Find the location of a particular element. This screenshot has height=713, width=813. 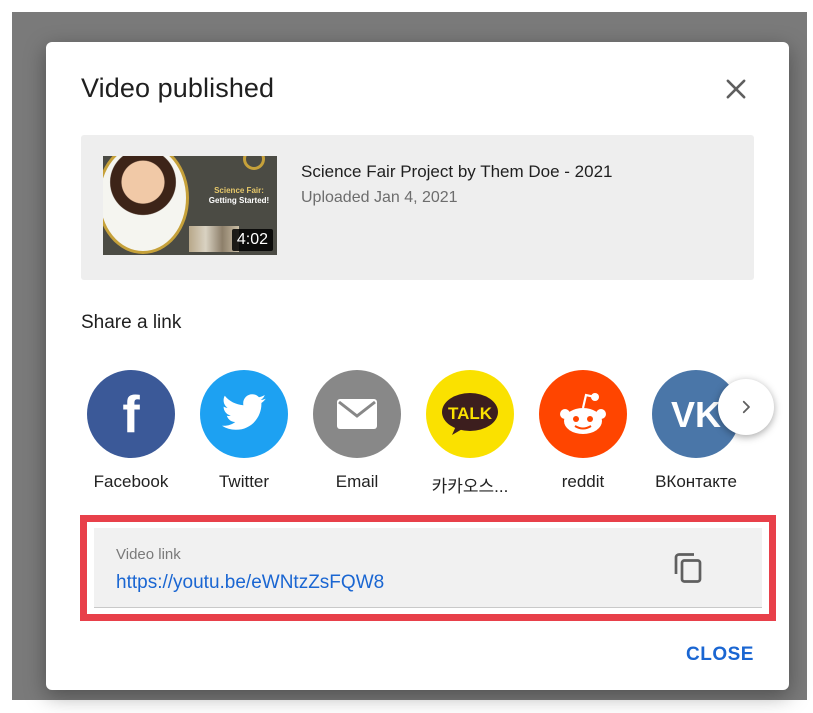

reddit-icon is located at coordinates (583, 414).